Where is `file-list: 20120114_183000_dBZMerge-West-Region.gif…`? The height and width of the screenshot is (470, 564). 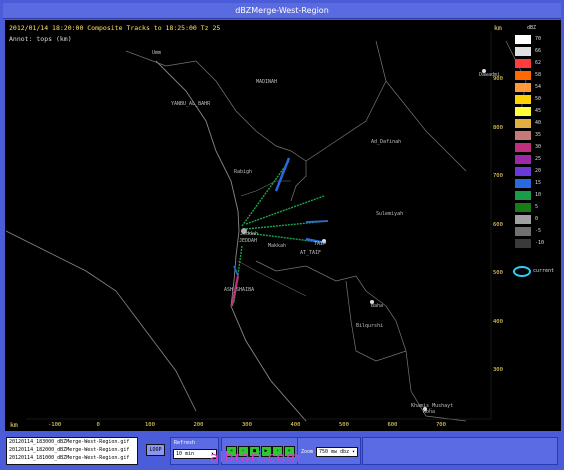 file-list: 20120114_183000_dBZMerge-West-Region.gif… is located at coordinates (72, 451).